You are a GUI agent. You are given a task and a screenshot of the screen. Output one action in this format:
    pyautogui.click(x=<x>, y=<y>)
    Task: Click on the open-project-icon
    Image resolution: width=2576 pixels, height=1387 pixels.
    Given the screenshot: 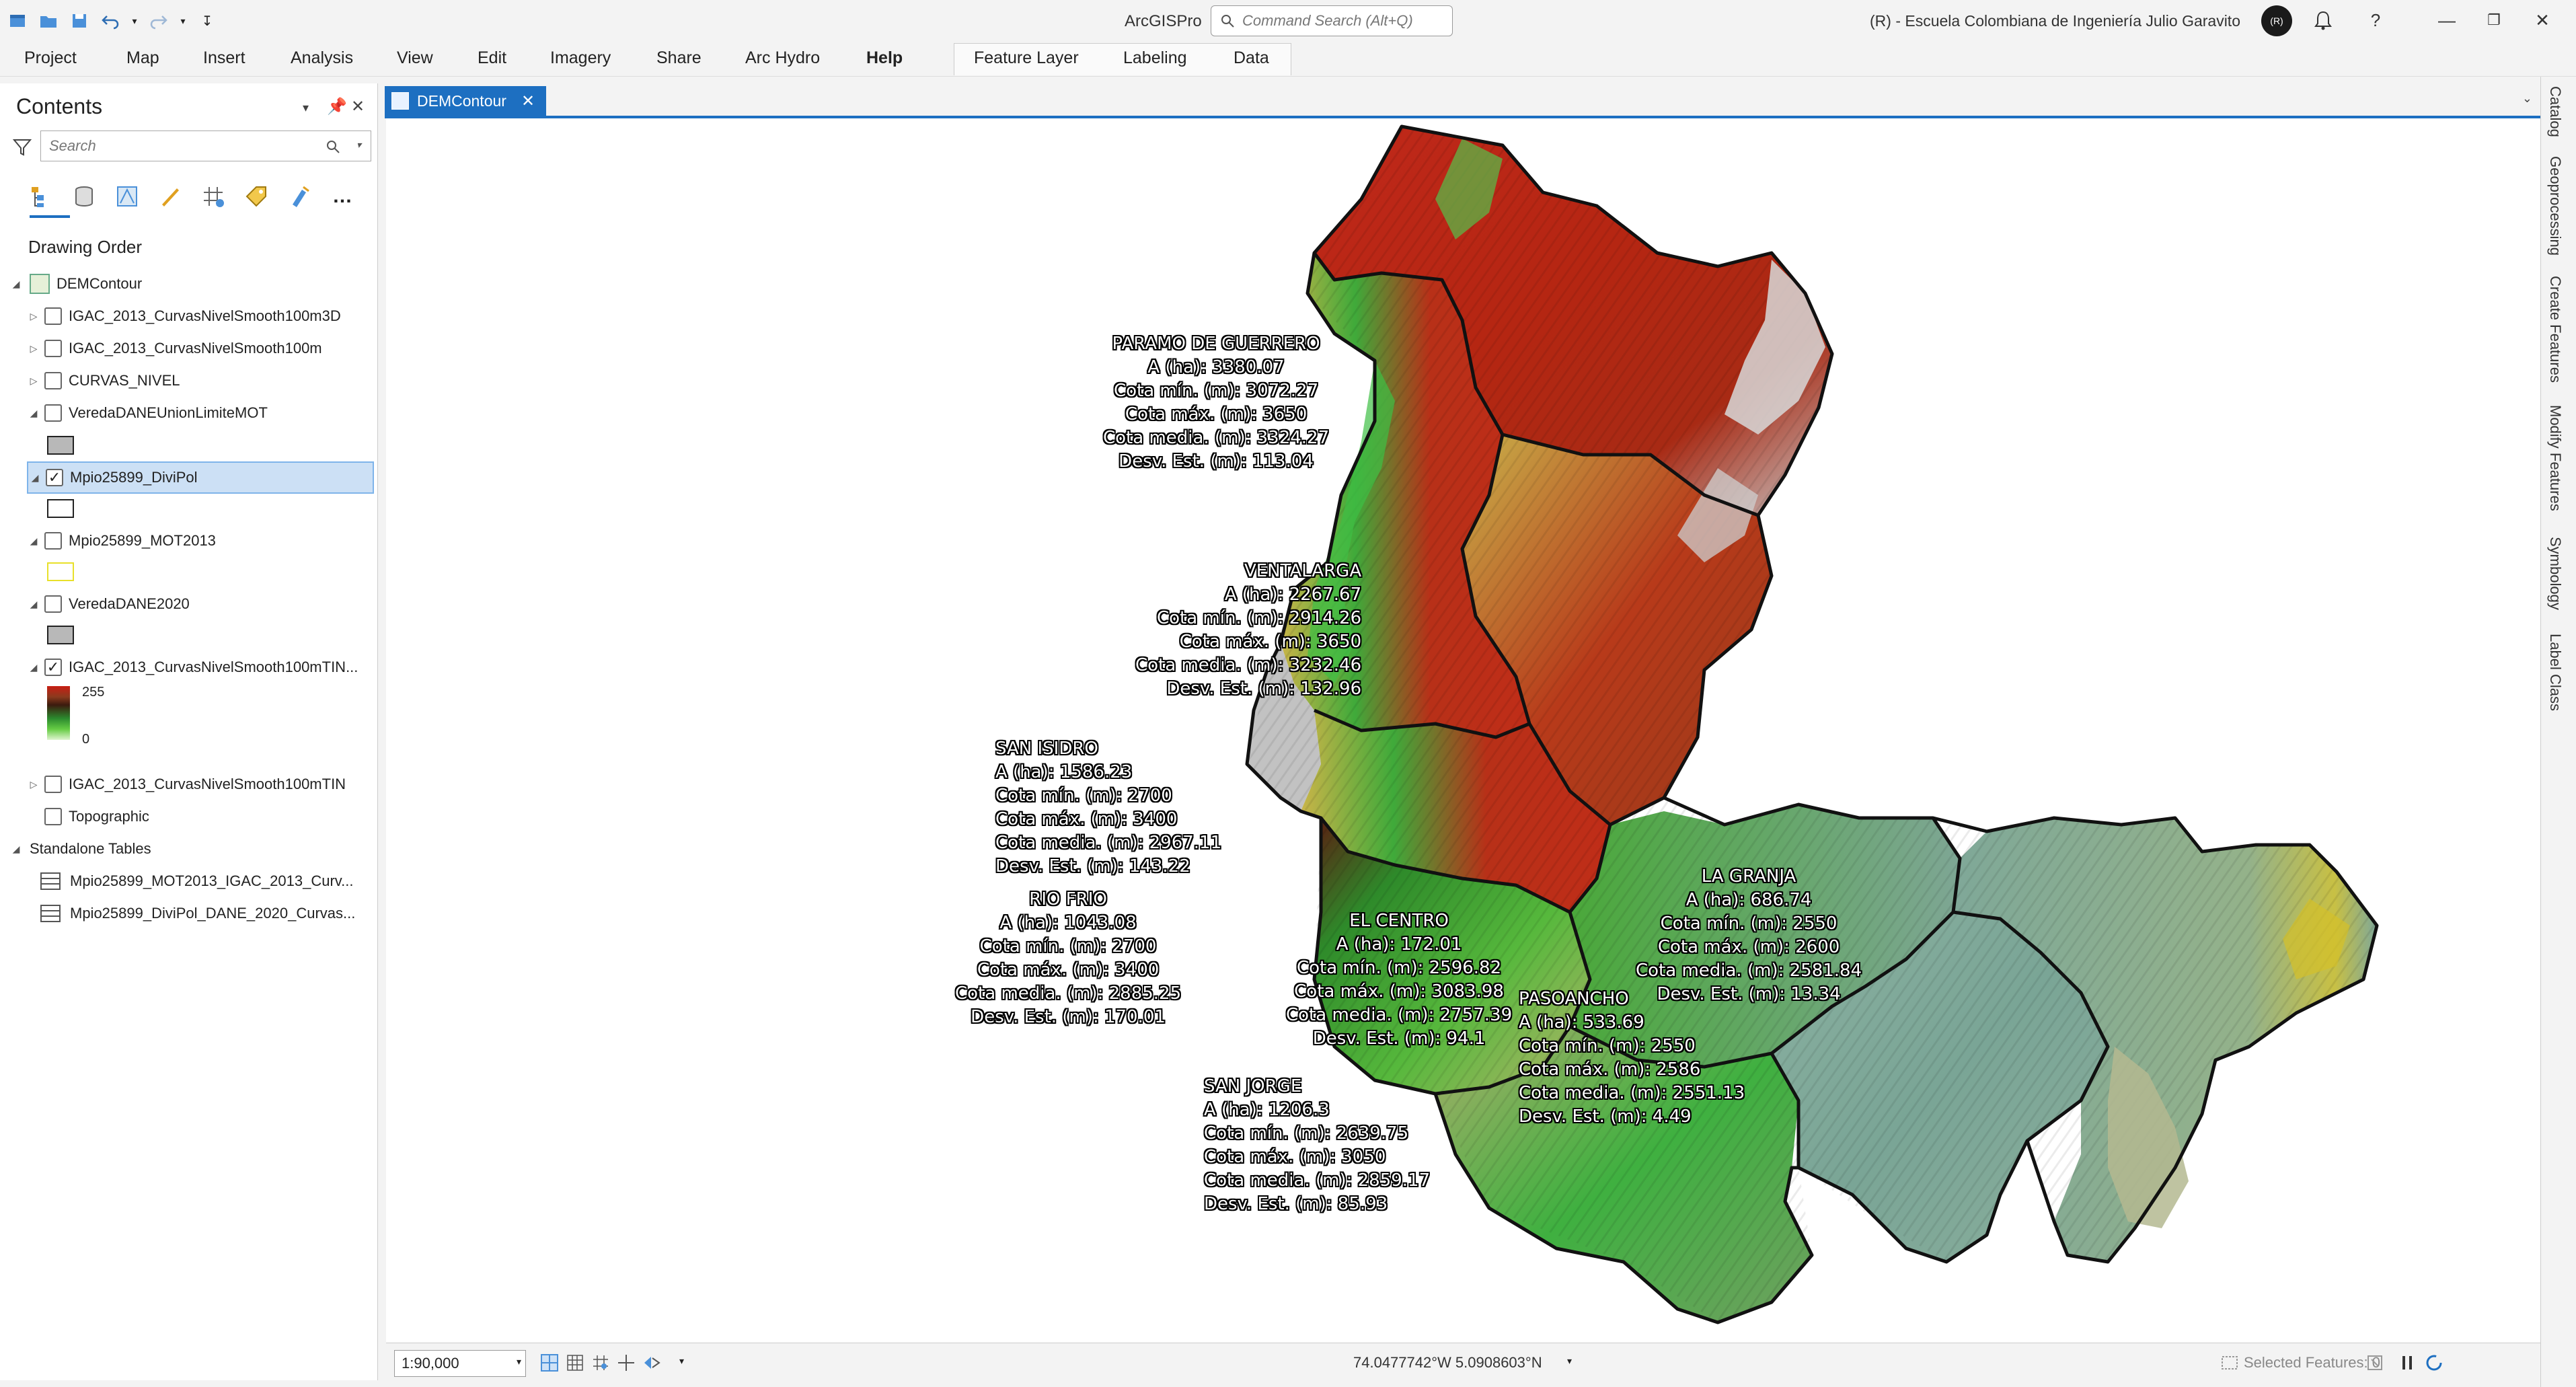 What is the action you would take?
    pyautogui.click(x=48, y=20)
    